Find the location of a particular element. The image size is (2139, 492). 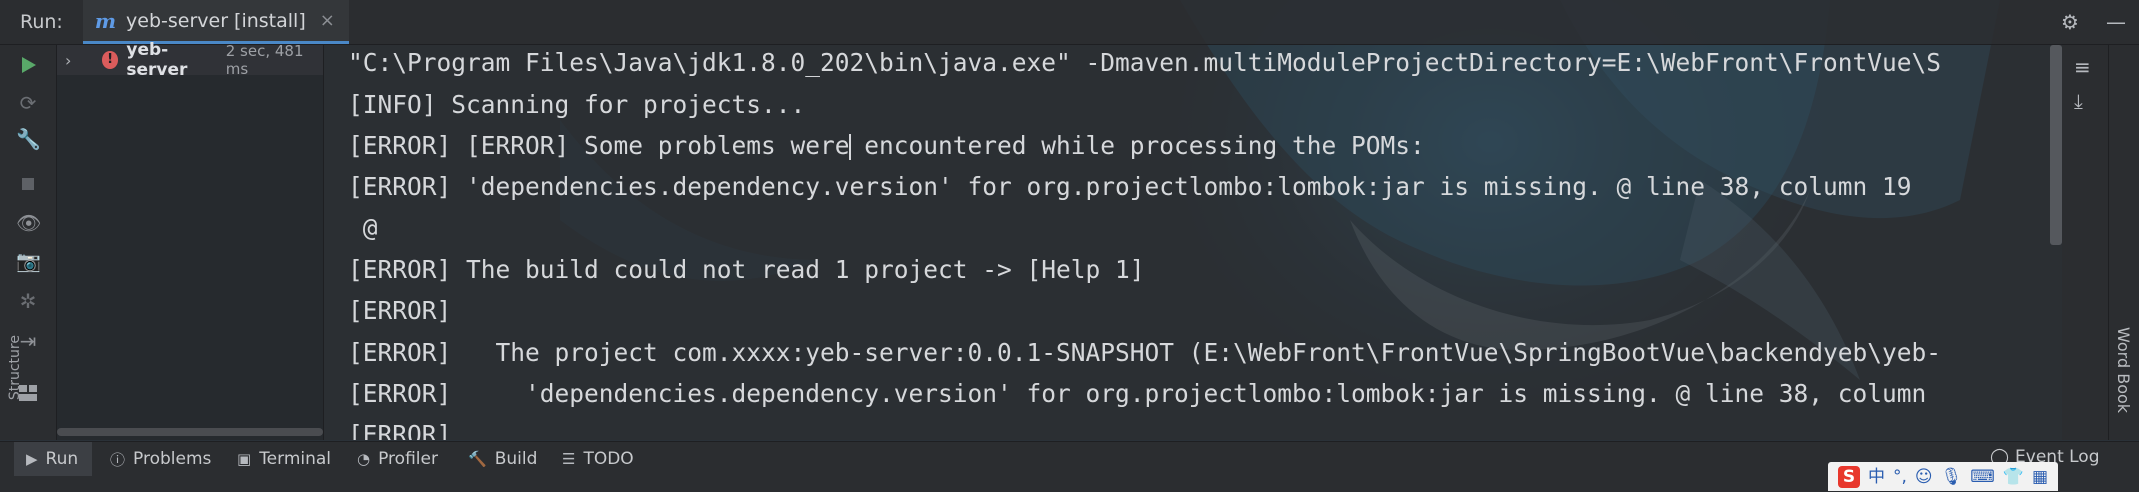

minimize-icon: — is located at coordinates (2116, 22).